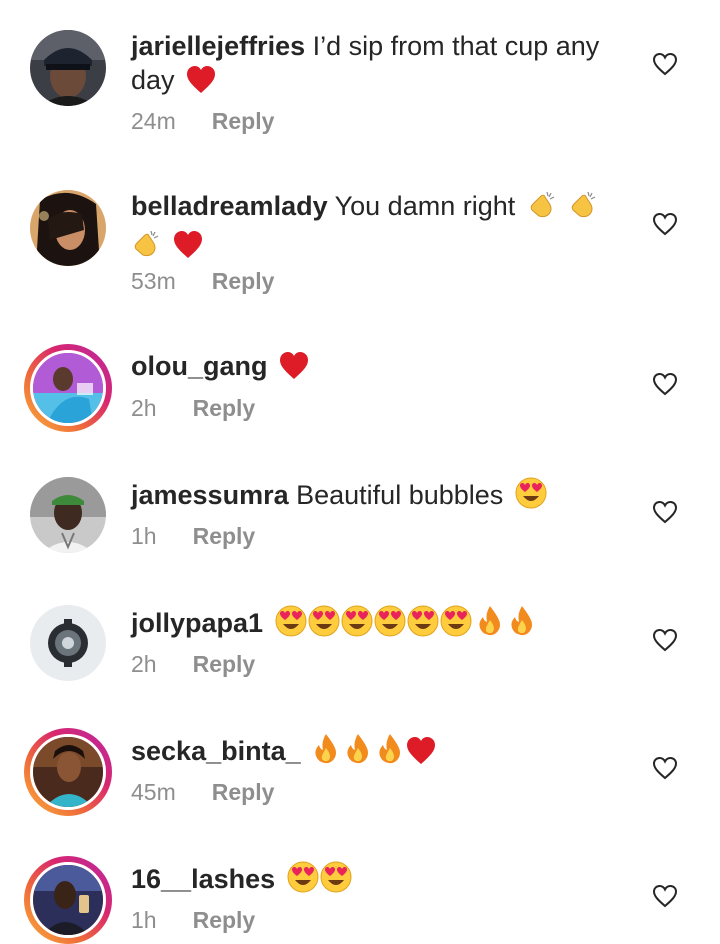  What do you see at coordinates (153, 792) in the screenshot?
I see `comment-timestamp: 45m` at bounding box center [153, 792].